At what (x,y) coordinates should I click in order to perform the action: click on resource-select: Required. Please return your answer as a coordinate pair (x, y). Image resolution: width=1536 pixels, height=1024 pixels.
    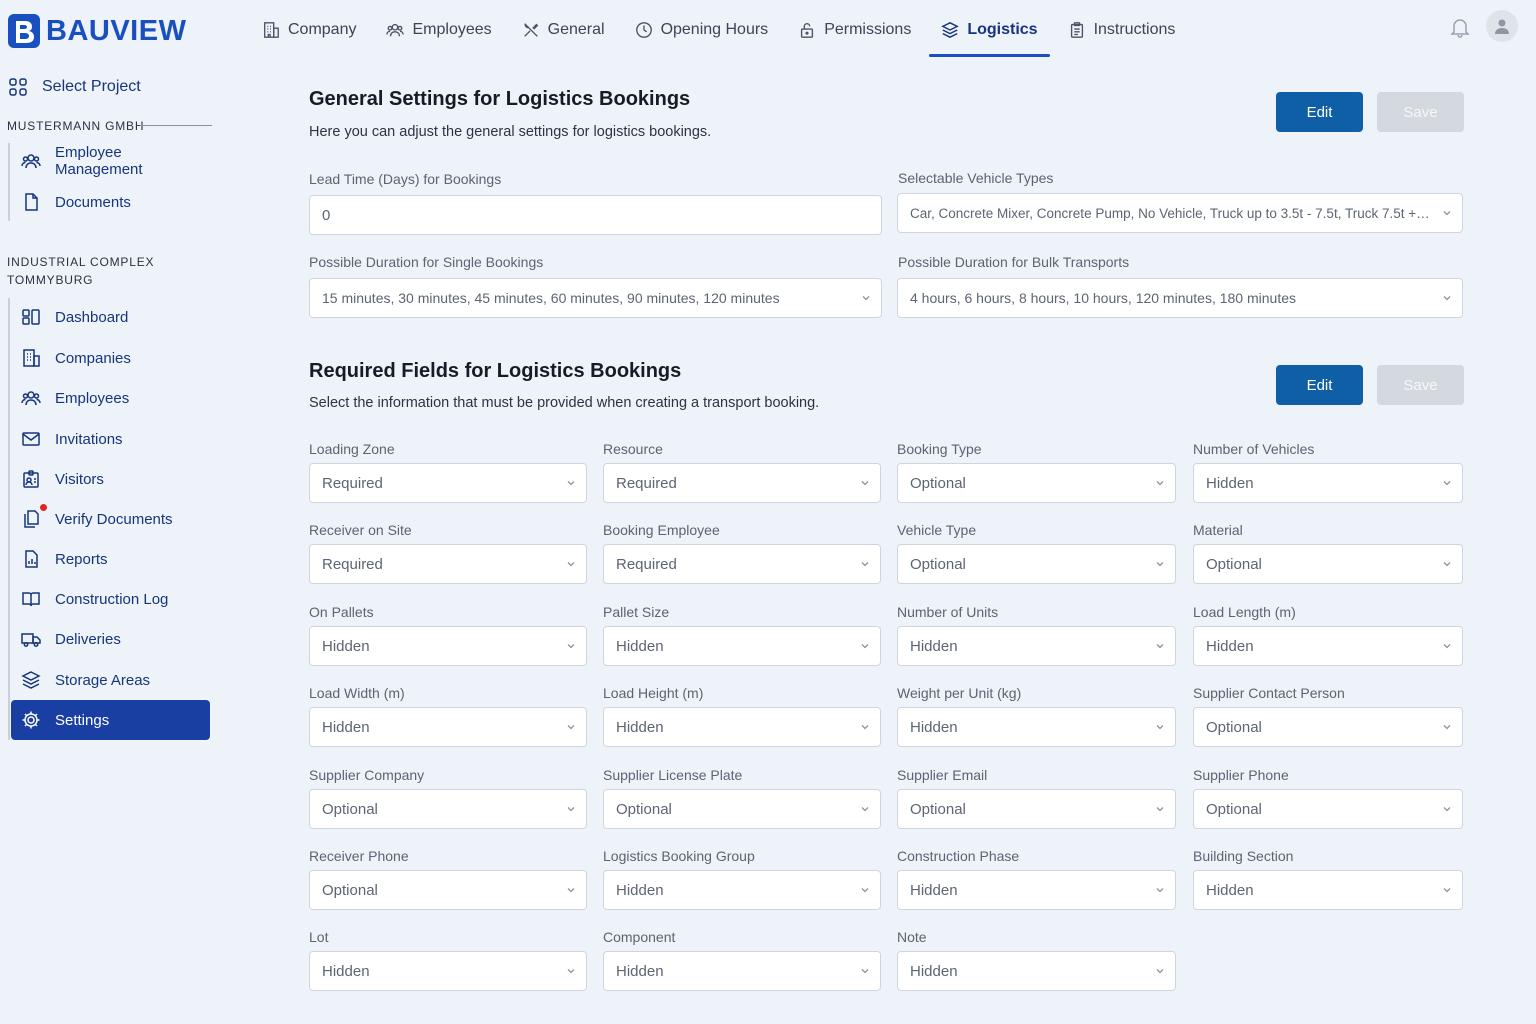
    Looking at the image, I should click on (742, 483).